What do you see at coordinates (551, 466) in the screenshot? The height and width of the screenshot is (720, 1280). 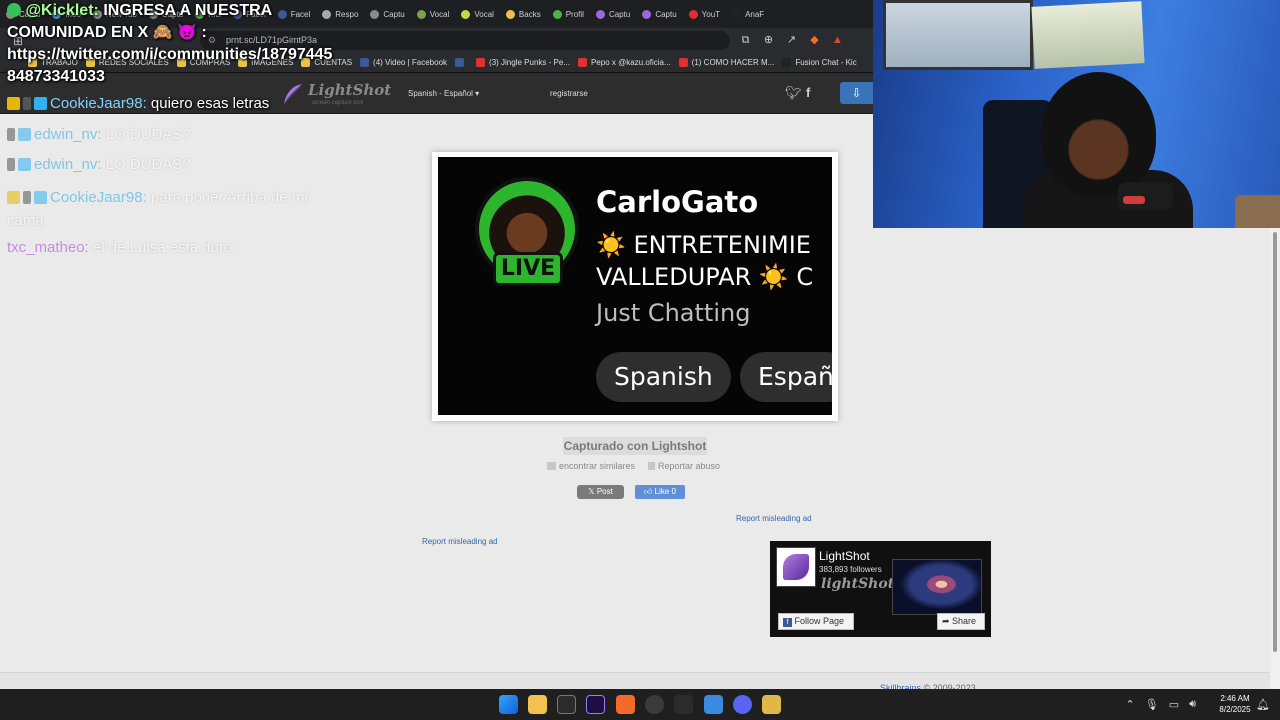 I see `image-icon` at bounding box center [551, 466].